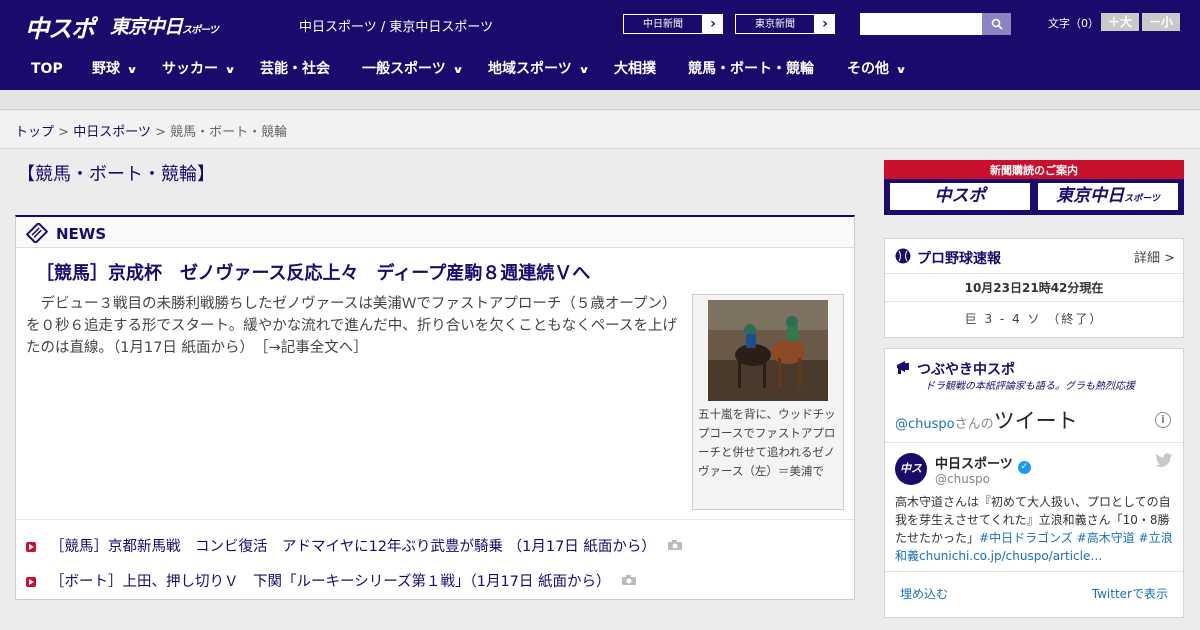 The height and width of the screenshot is (630, 1200). I want to click on nav-item-label: 地域スポーツ, so click(530, 69).